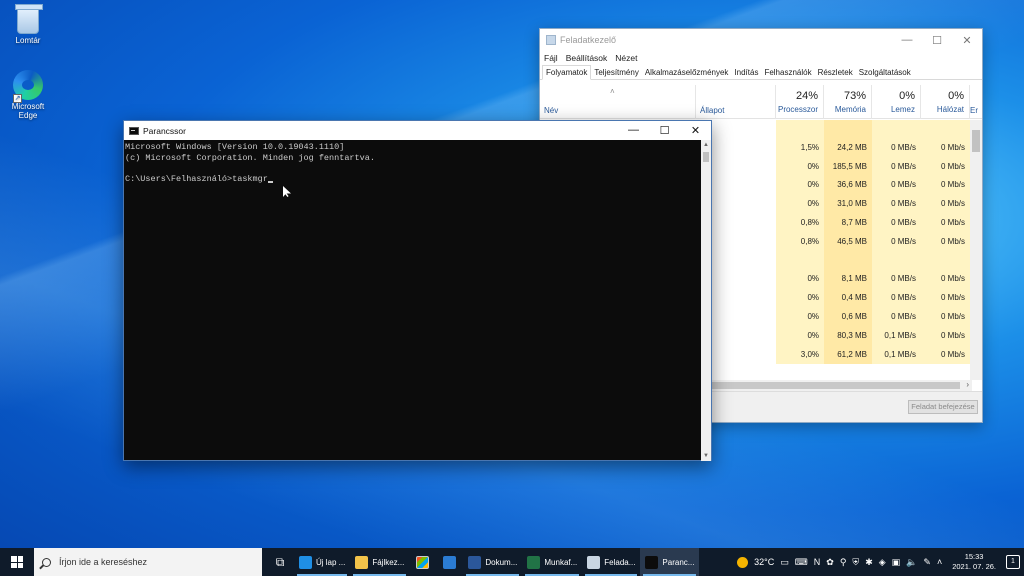 Image resolution: width=1024 pixels, height=576 pixels. Describe the element at coordinates (885, 72) in the screenshot. I see `tab-services: Szolgáltatások` at that location.